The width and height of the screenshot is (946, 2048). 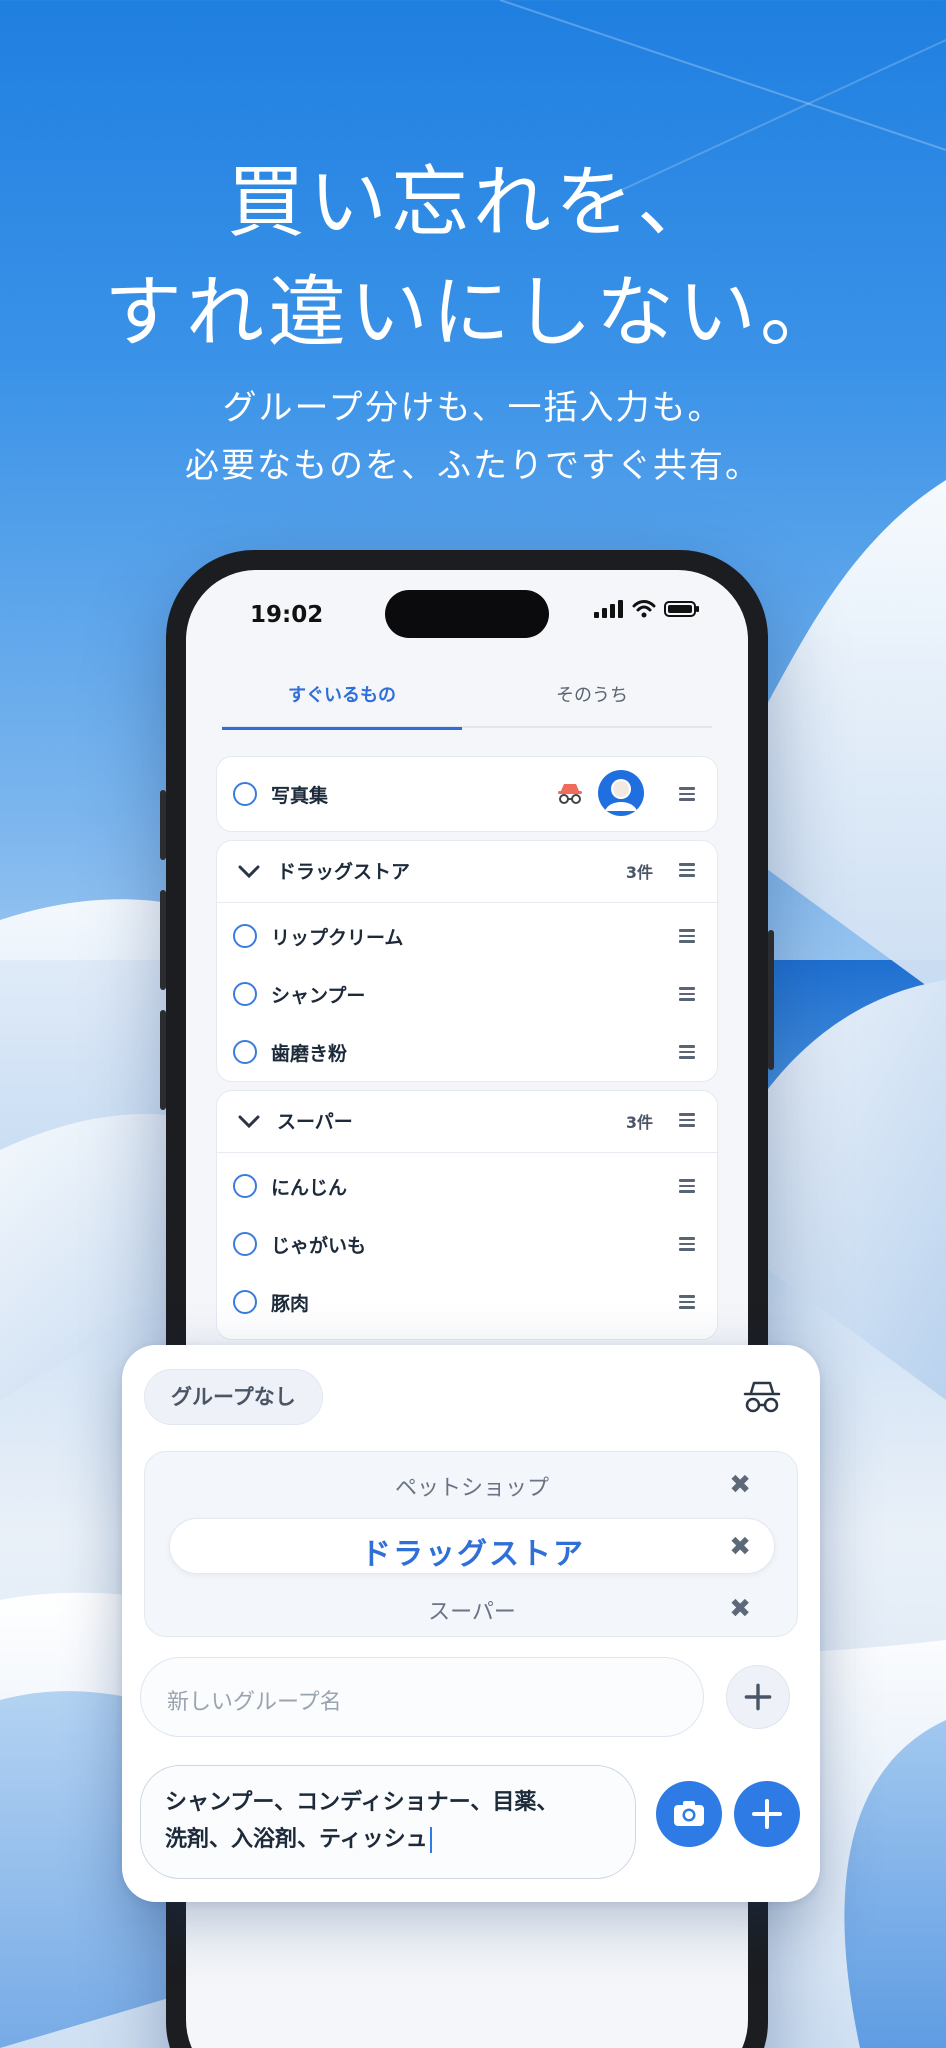 I want to click on subheadline-line-1: グループ分けも、一括入力も。, so click(x=473, y=408).